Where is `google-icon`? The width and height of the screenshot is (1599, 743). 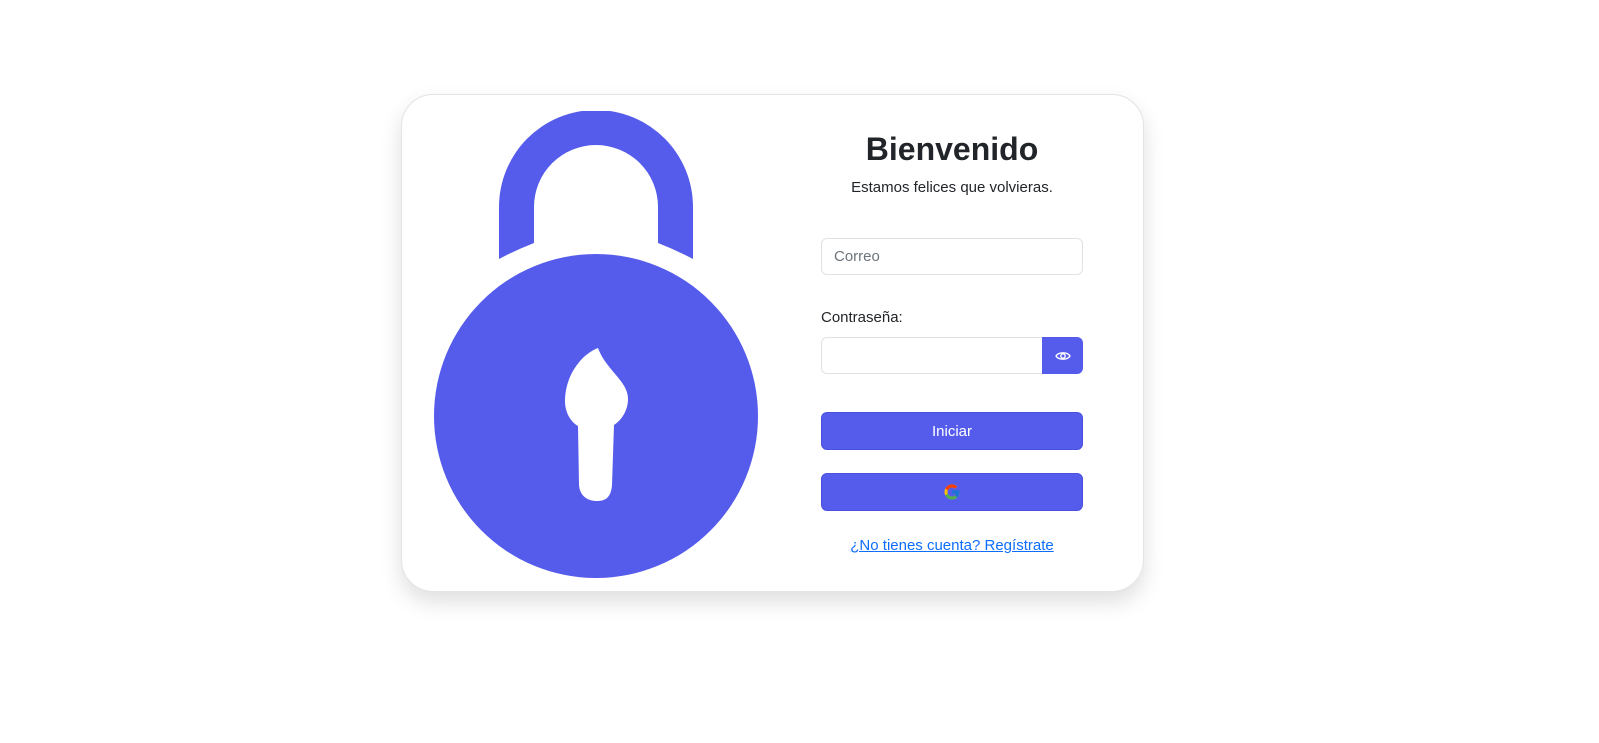 google-icon is located at coordinates (952, 492).